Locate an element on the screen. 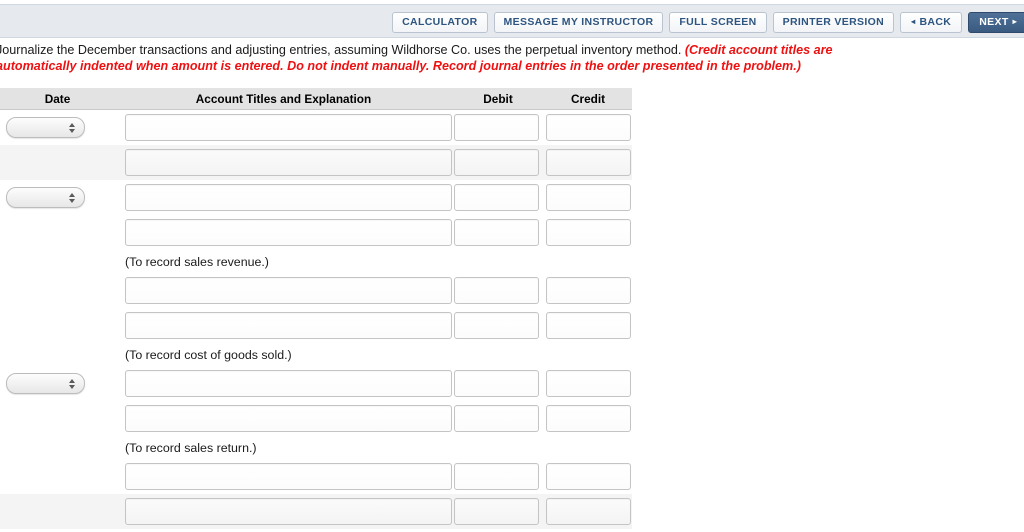  explanation-label: (To record cost of goods sold.) is located at coordinates (208, 354).